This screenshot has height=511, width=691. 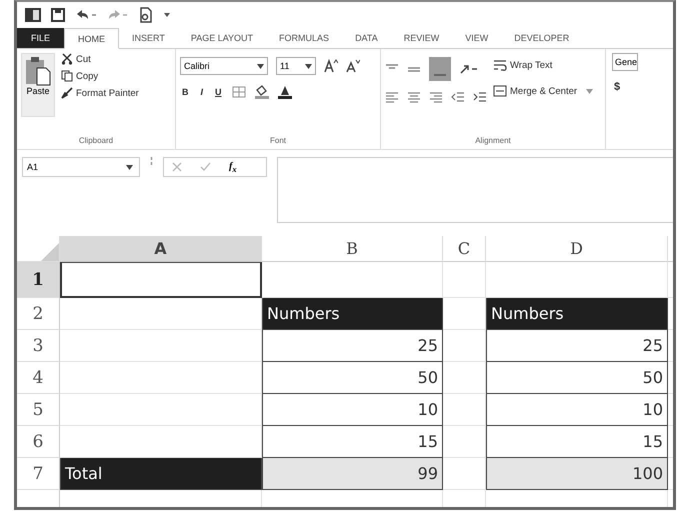 What do you see at coordinates (262, 92) in the screenshot?
I see `fill-color-icon` at bounding box center [262, 92].